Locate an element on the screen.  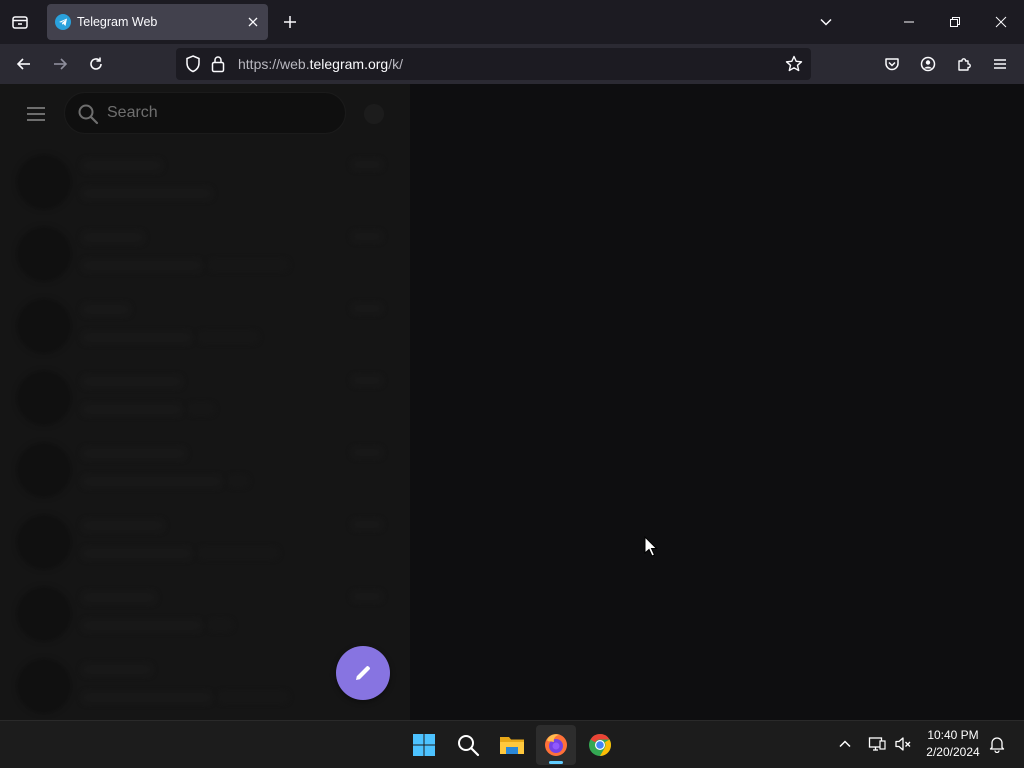
star-icon is located at coordinates (794, 63).